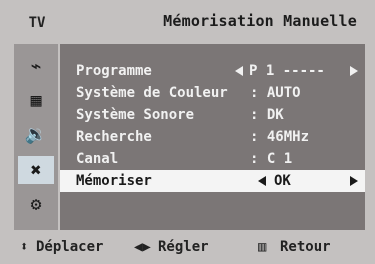 This screenshot has height=264, width=375. Describe the element at coordinates (183, 247) in the screenshot. I see `adjust-hint-label: Régler` at that location.